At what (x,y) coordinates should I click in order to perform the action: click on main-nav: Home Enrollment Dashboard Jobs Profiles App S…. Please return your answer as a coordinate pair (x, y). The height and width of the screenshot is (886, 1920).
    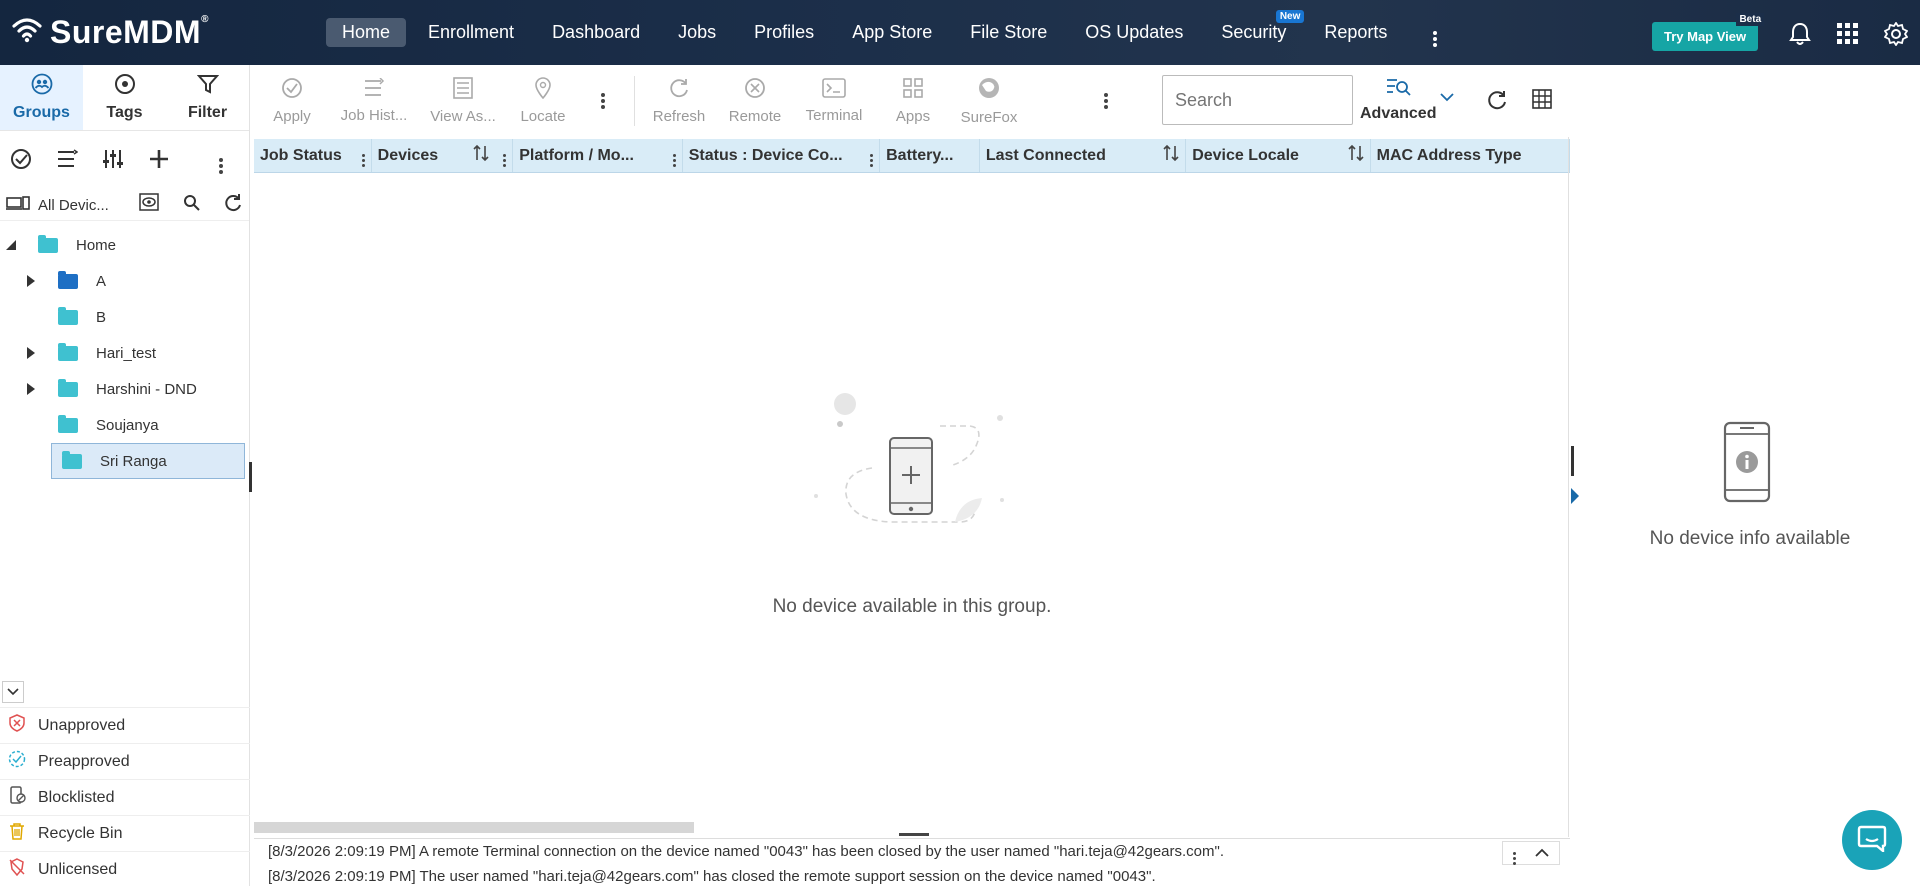
    Looking at the image, I should click on (864, 28).